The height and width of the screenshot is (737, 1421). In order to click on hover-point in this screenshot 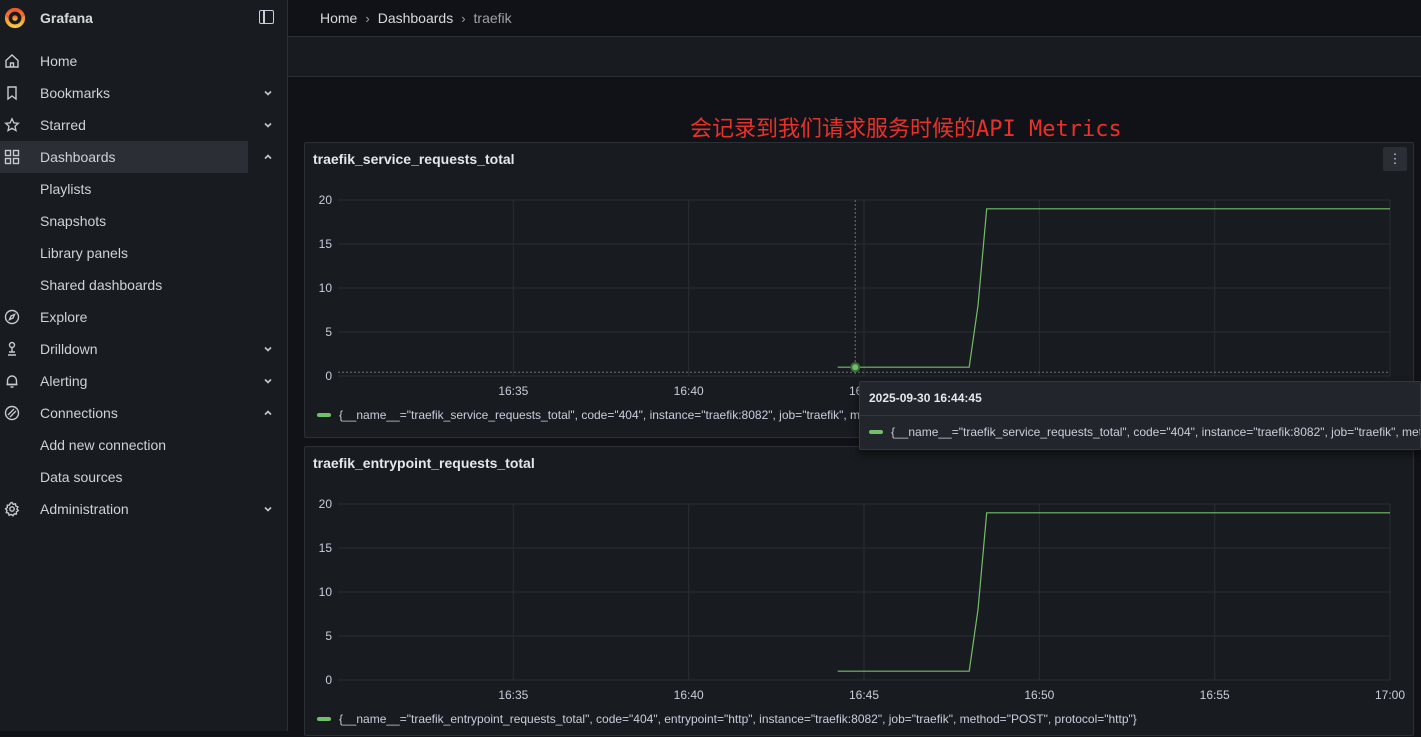, I will do `click(855, 367)`.